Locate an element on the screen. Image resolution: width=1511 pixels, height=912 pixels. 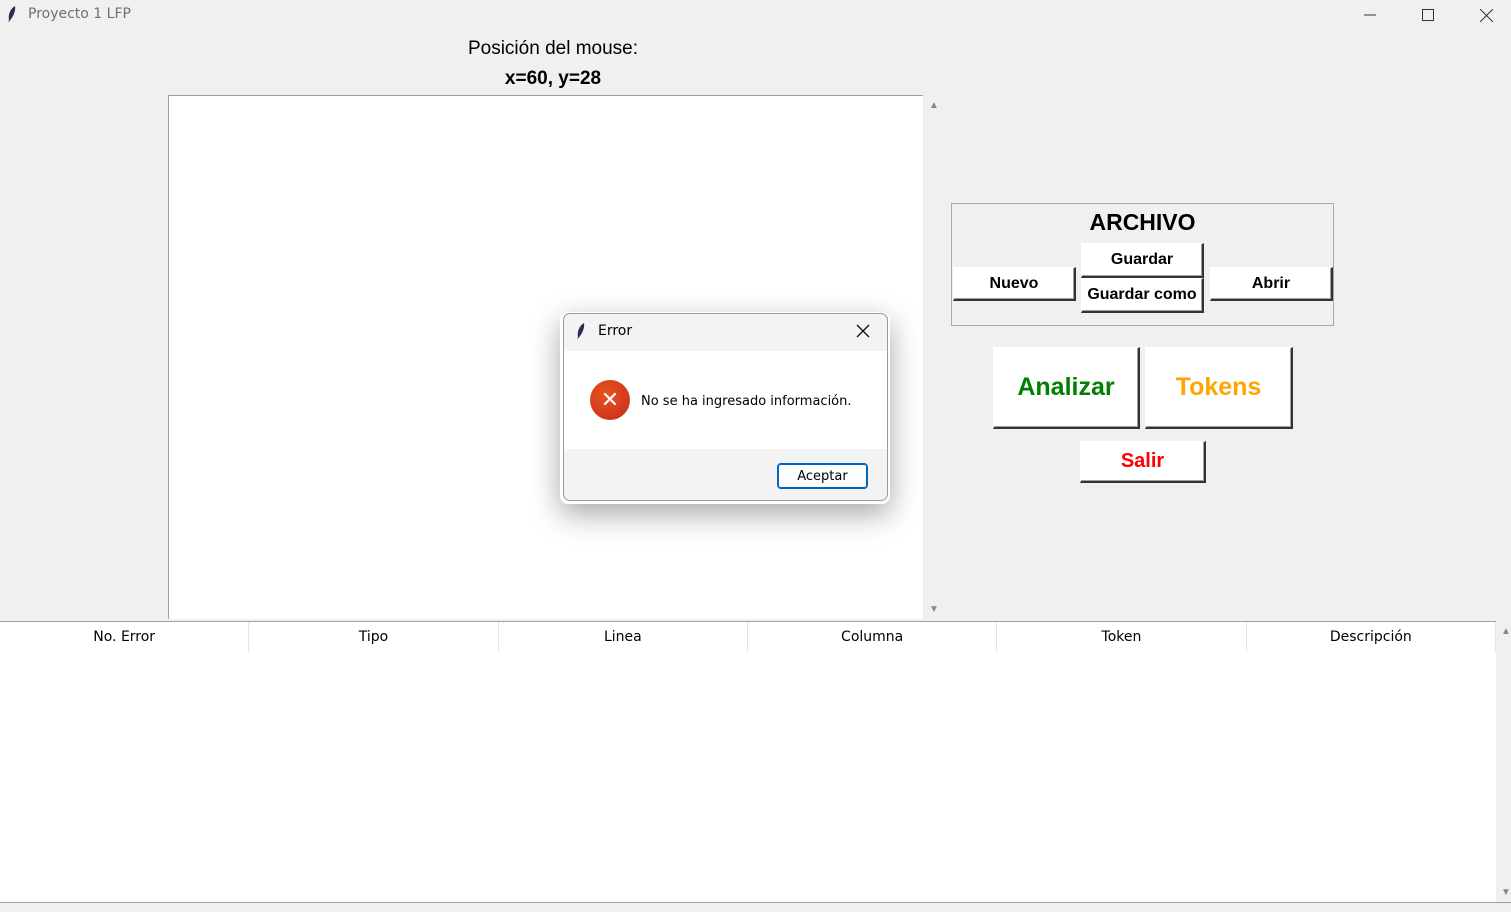
guardar-button: Guardar is located at coordinates (1142, 260).